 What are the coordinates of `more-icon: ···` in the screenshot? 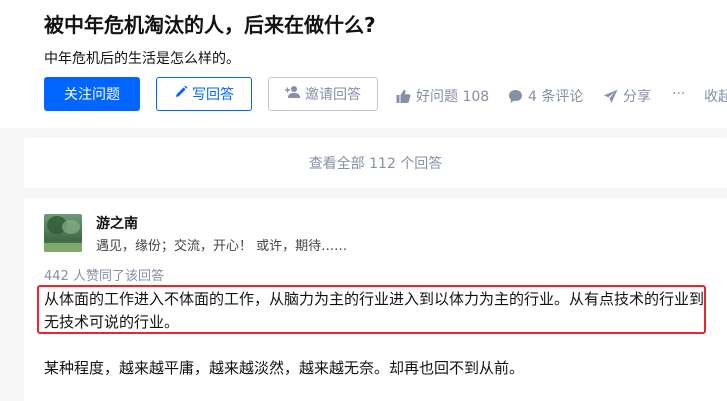 It's located at (679, 94).